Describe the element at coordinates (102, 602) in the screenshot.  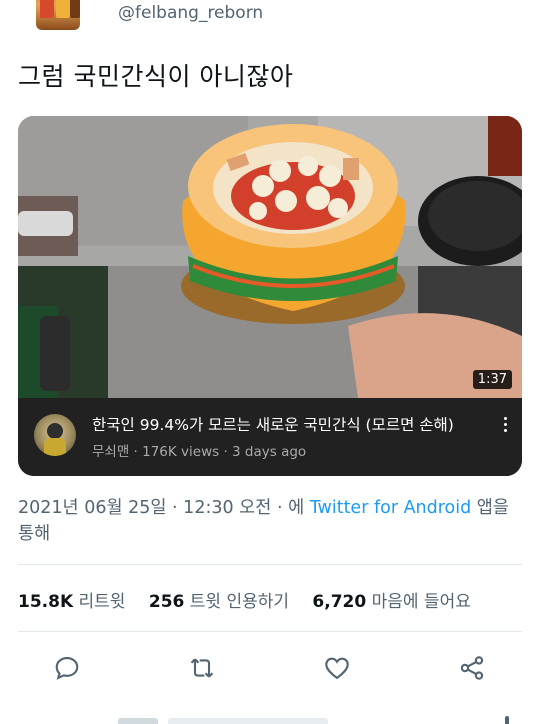
I see `retweets-label: 리트윗` at that location.